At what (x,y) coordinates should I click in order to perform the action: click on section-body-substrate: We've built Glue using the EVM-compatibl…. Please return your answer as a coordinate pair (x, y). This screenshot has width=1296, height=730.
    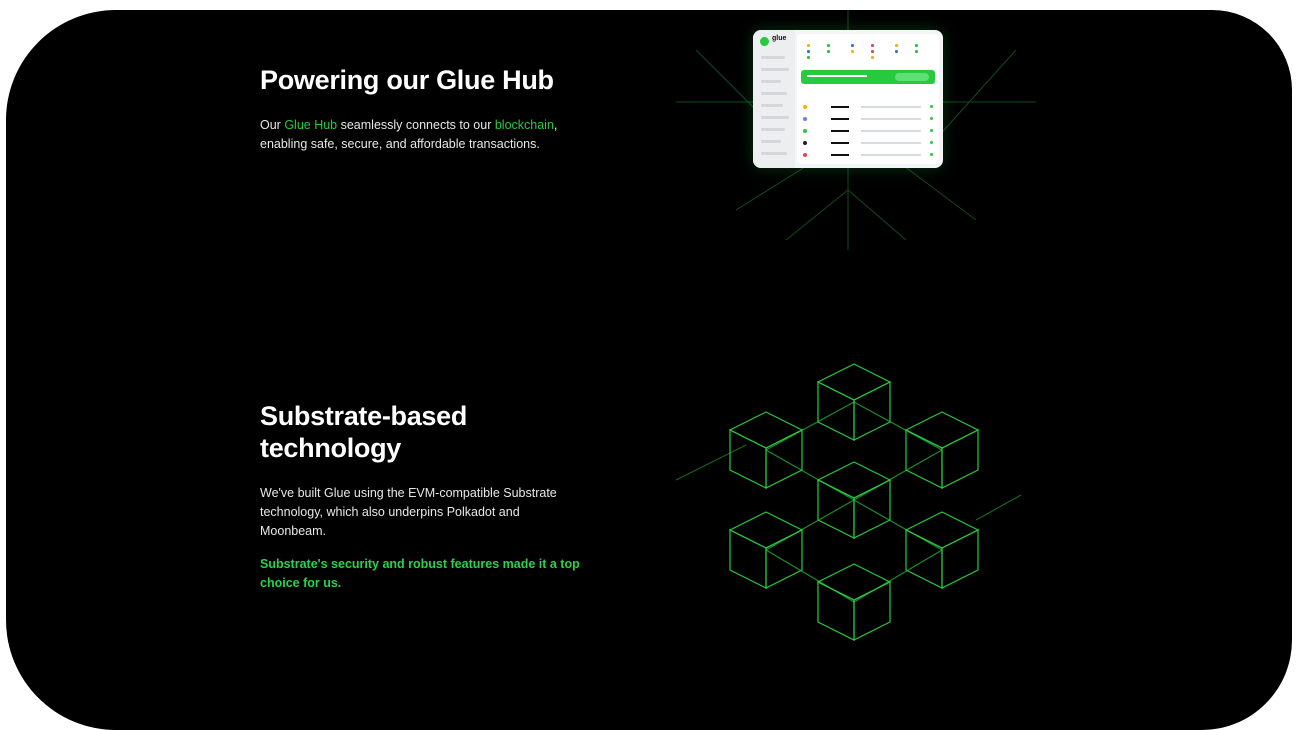
    Looking at the image, I should click on (408, 512).